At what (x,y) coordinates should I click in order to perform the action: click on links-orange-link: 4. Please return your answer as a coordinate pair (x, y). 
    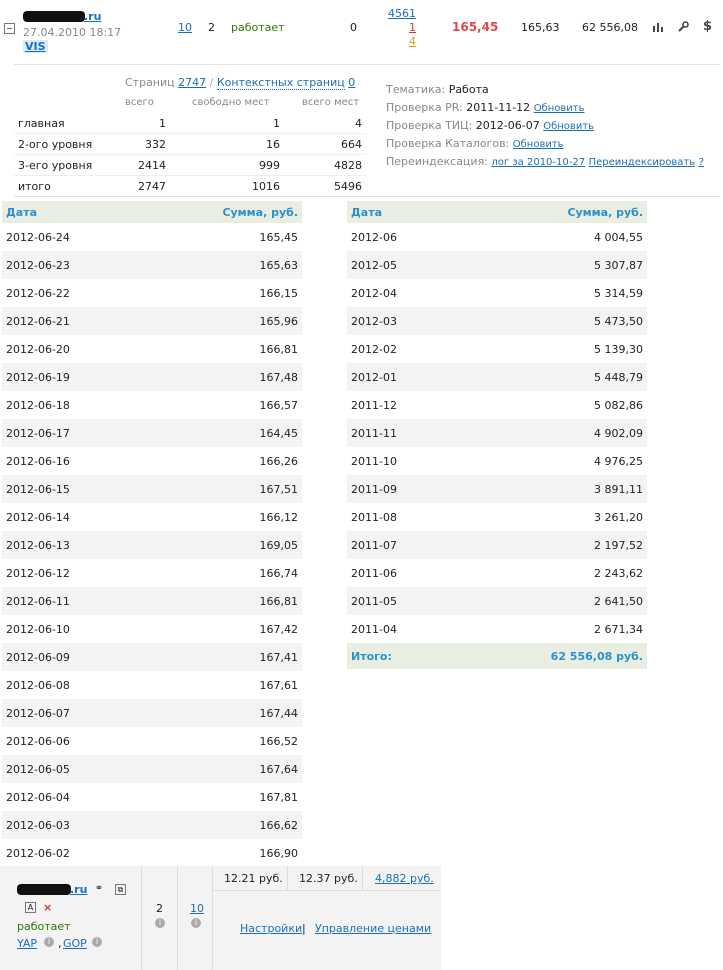
    Looking at the image, I should click on (412, 41).